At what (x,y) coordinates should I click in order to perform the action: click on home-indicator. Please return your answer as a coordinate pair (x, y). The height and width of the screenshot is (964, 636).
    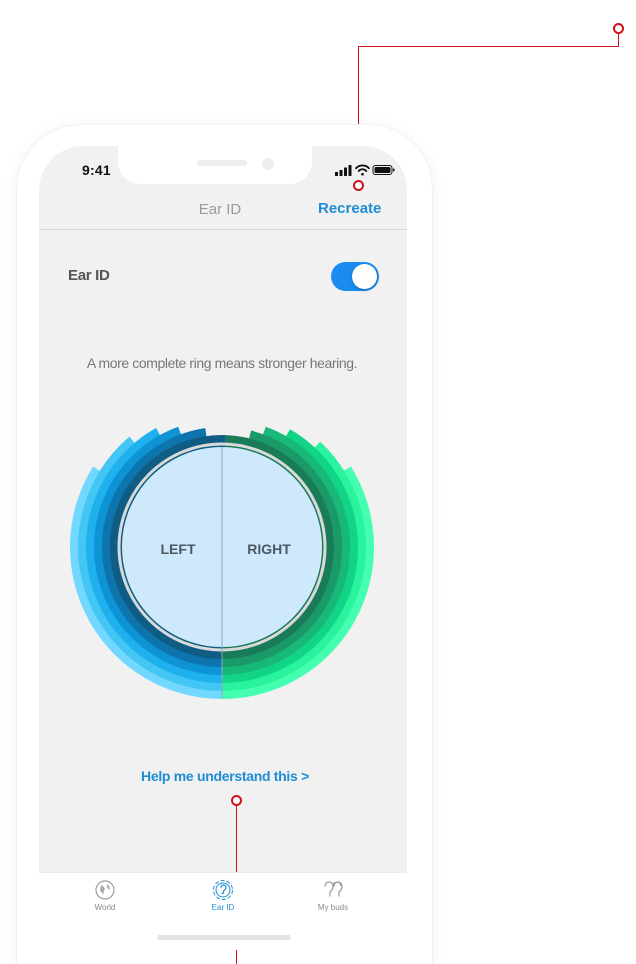
    Looking at the image, I should click on (224, 937).